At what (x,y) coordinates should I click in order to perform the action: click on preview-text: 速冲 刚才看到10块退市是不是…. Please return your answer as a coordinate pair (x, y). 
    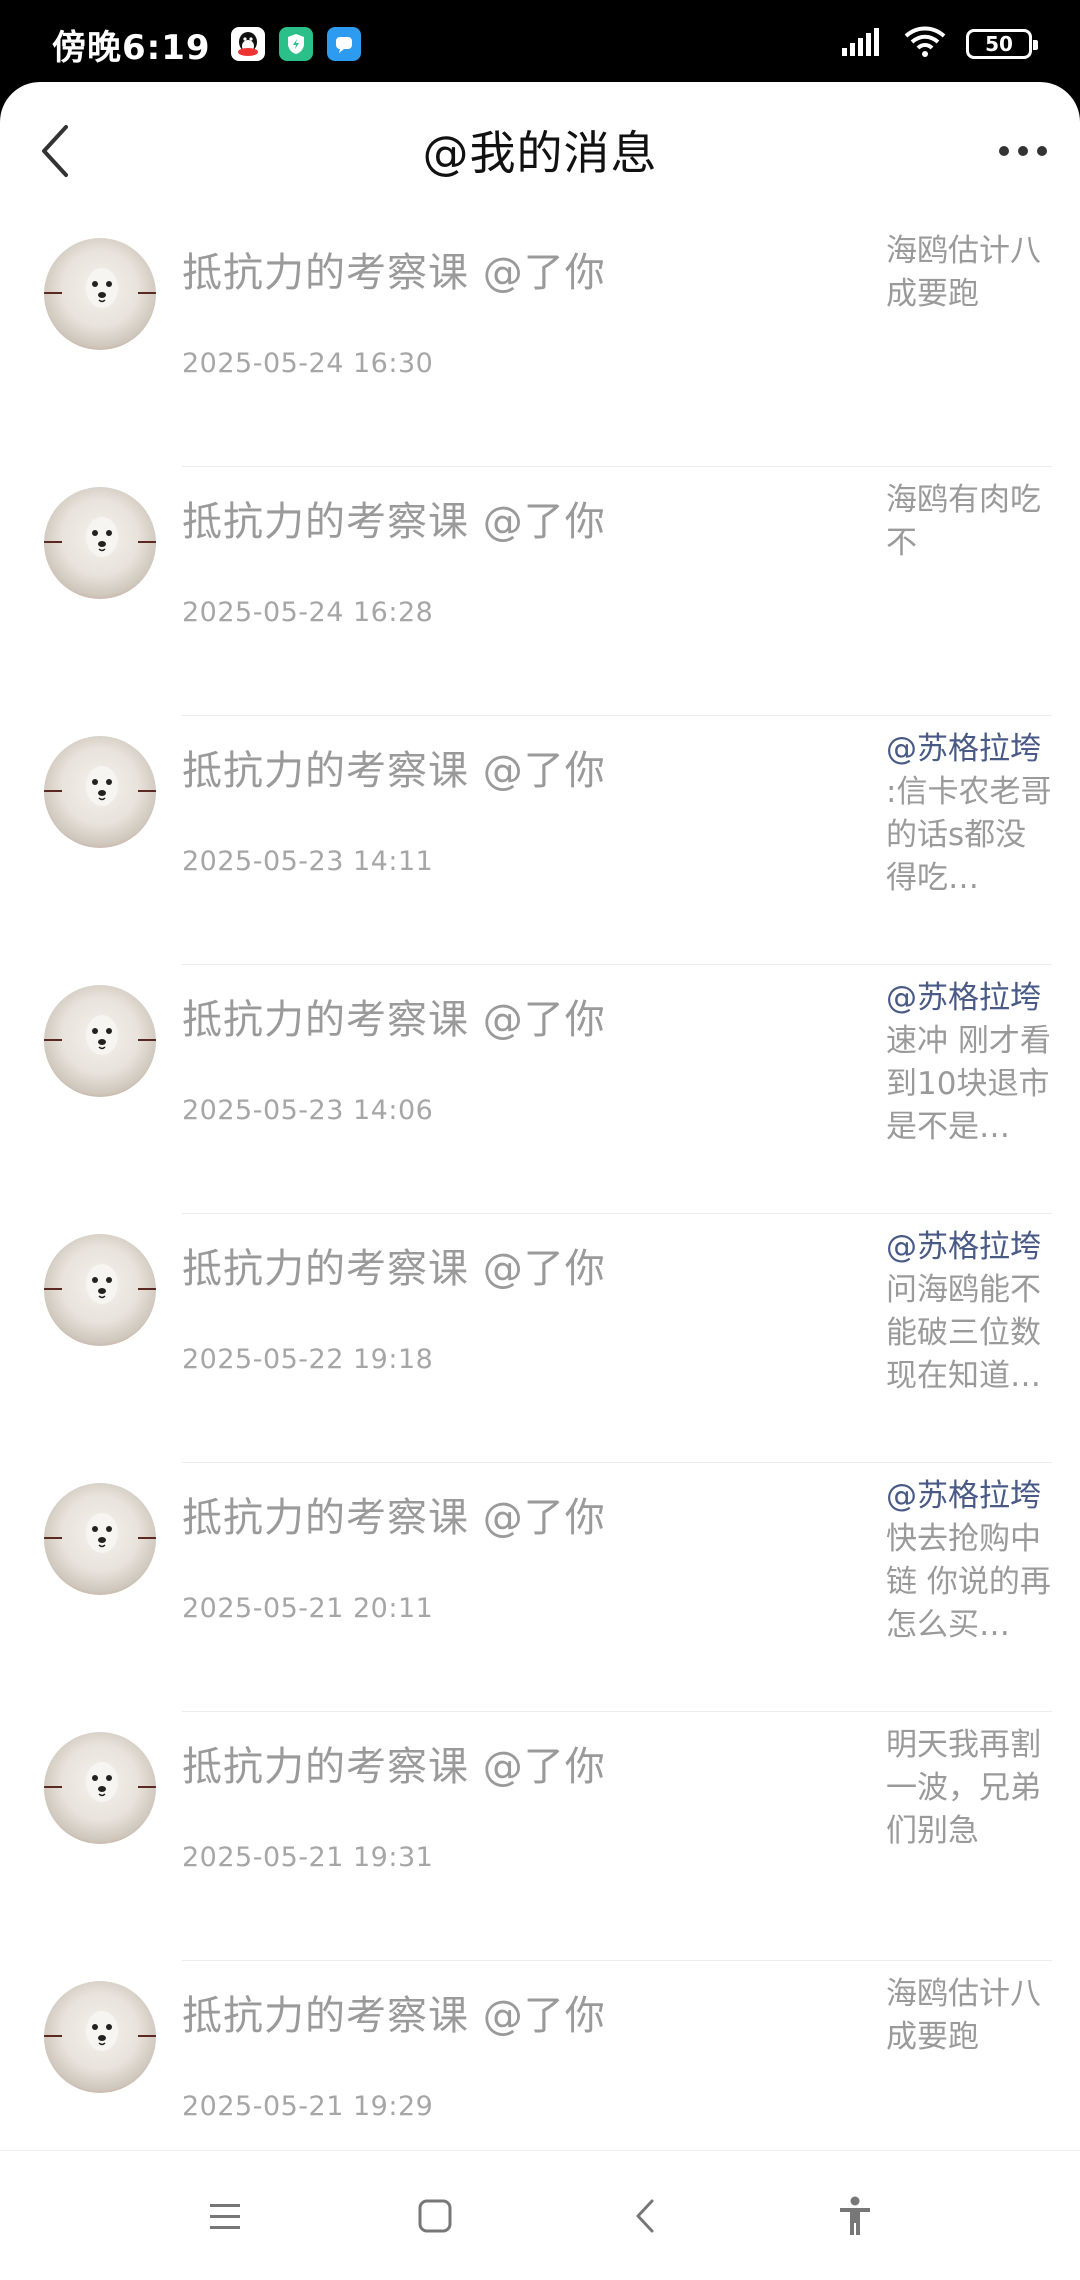
    Looking at the image, I should click on (968, 1084).